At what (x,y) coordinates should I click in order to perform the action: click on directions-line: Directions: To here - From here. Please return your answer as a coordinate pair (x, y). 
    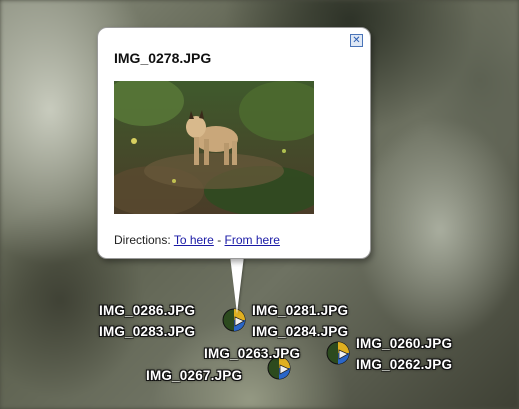
    Looking at the image, I should click on (197, 240).